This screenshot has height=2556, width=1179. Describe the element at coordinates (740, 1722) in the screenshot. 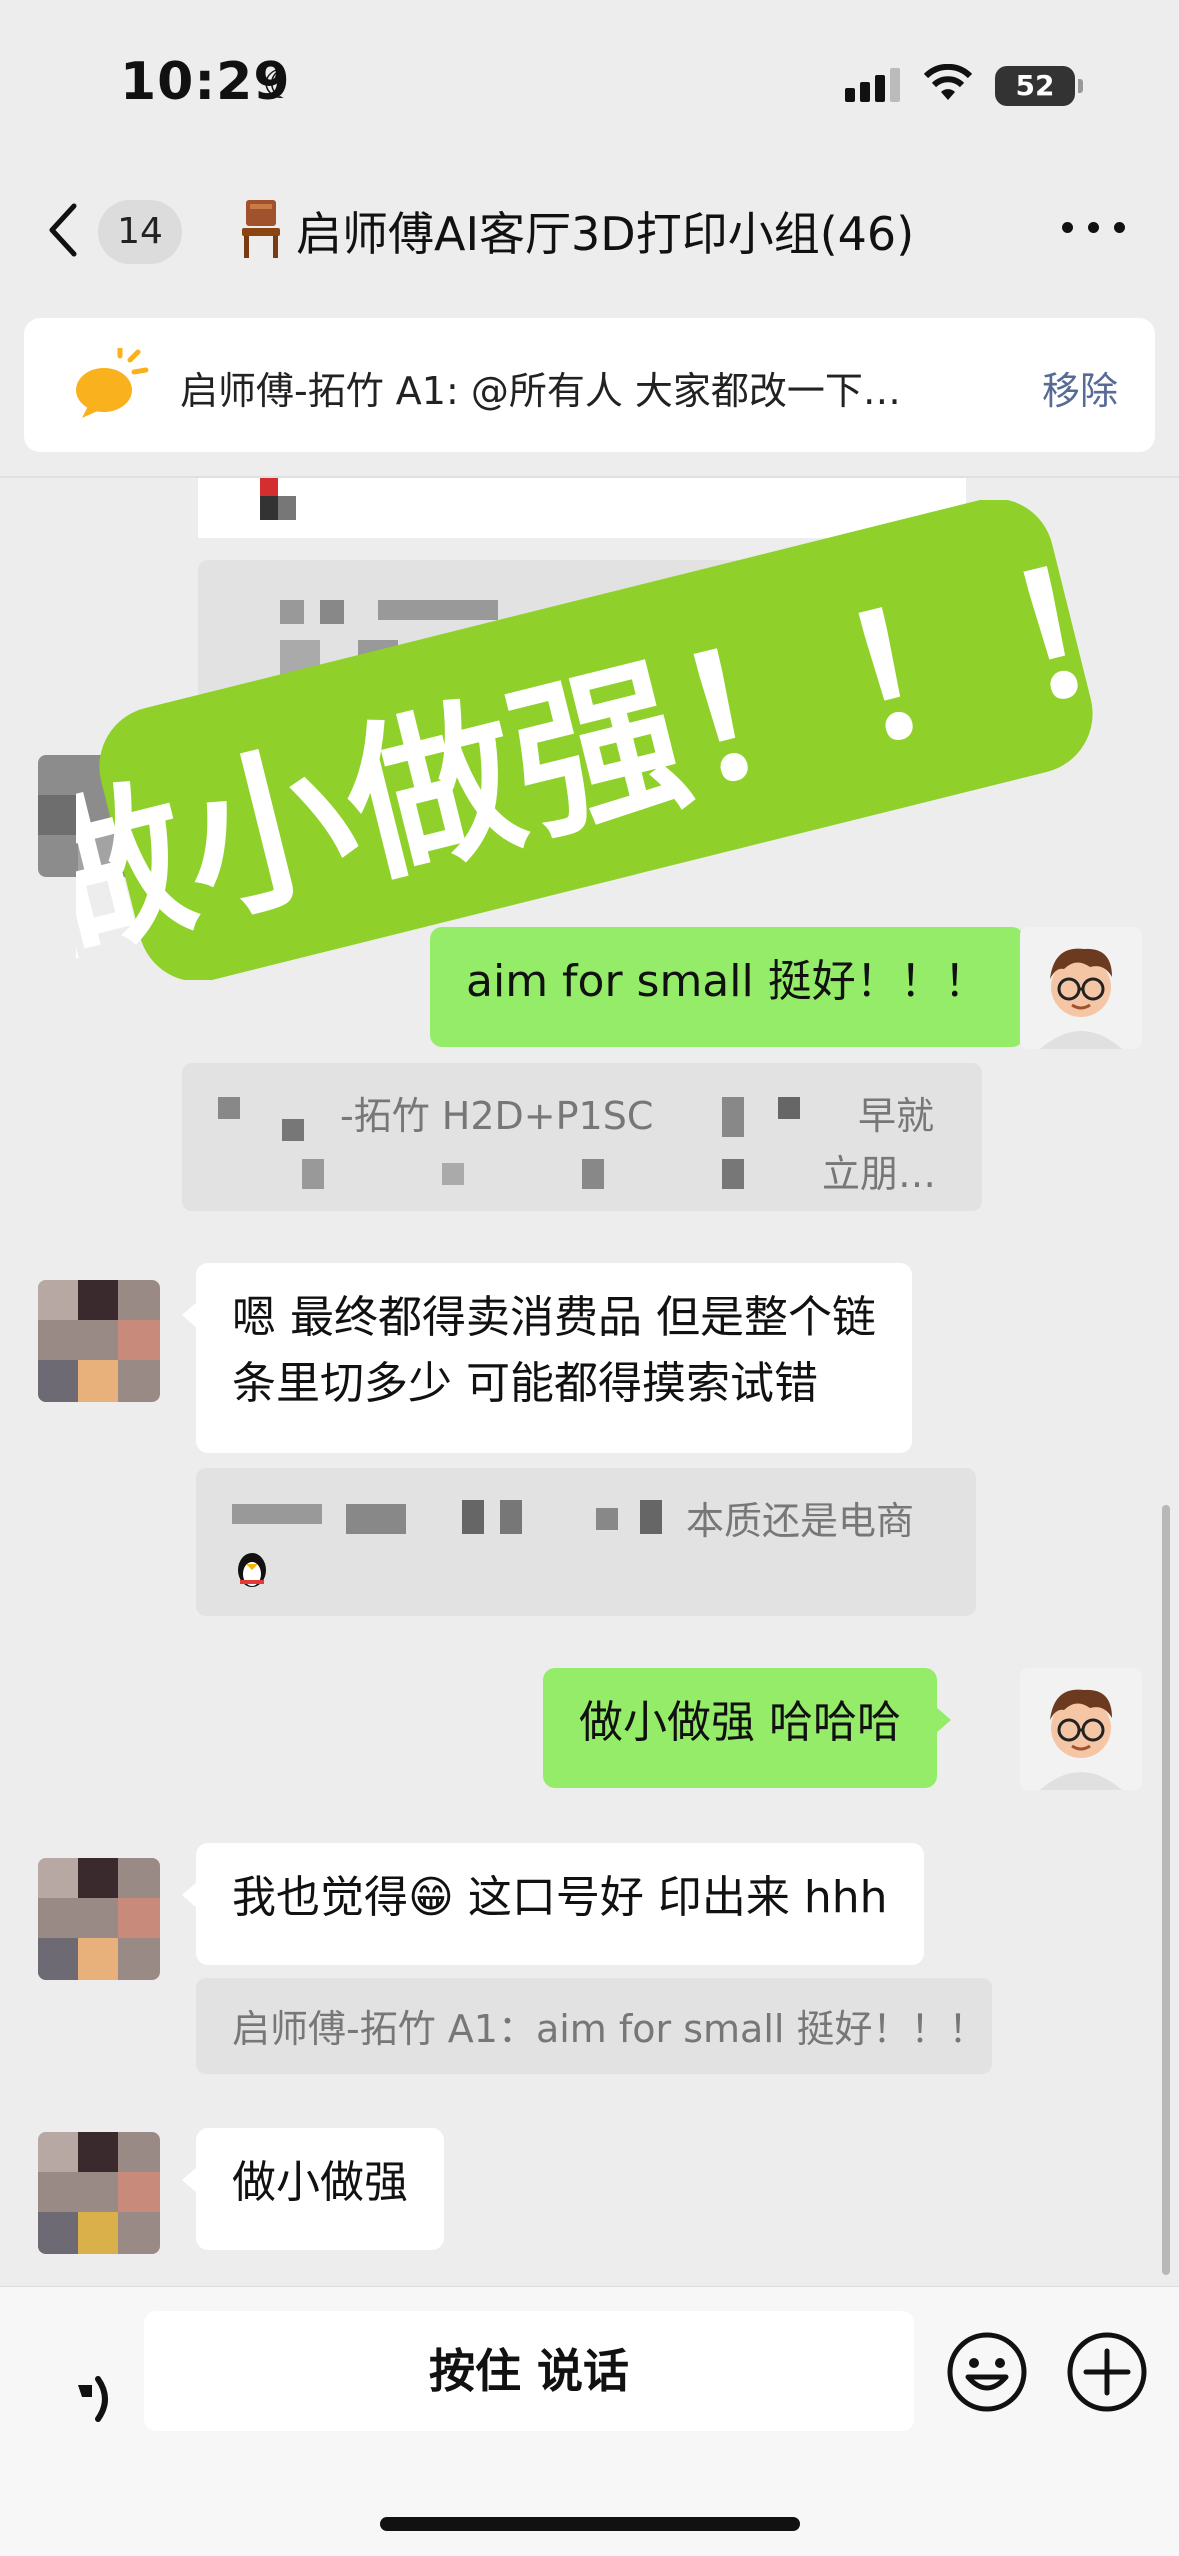

I see `message-text: 做小做强 哈哈哈` at that location.